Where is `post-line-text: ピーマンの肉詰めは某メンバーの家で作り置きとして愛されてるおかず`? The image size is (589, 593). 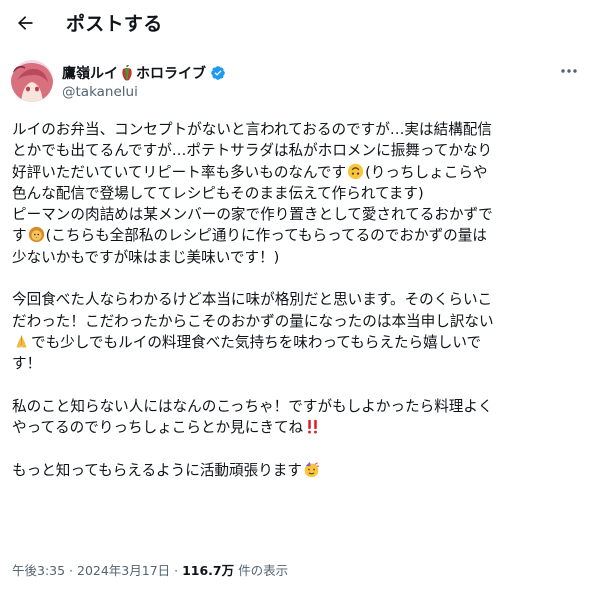
post-line-text: ピーマンの肉詰めは某メンバーの家で作り置きとして愛されてるおかず is located at coordinates (245, 215).